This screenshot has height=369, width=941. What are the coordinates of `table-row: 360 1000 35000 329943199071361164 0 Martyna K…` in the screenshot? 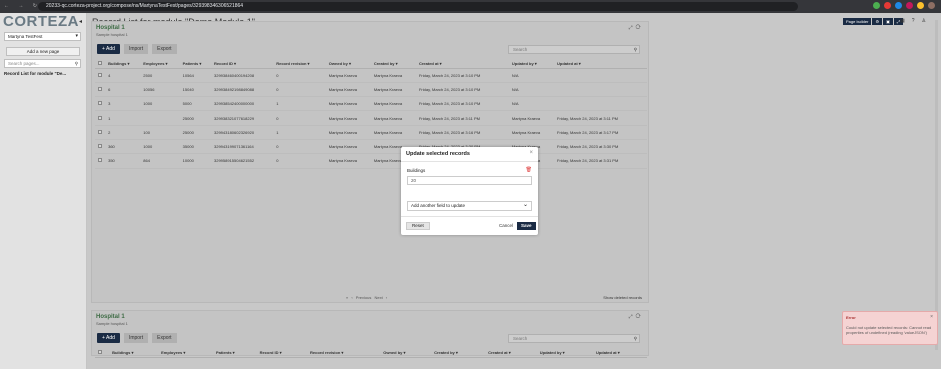 It's located at (371, 147).